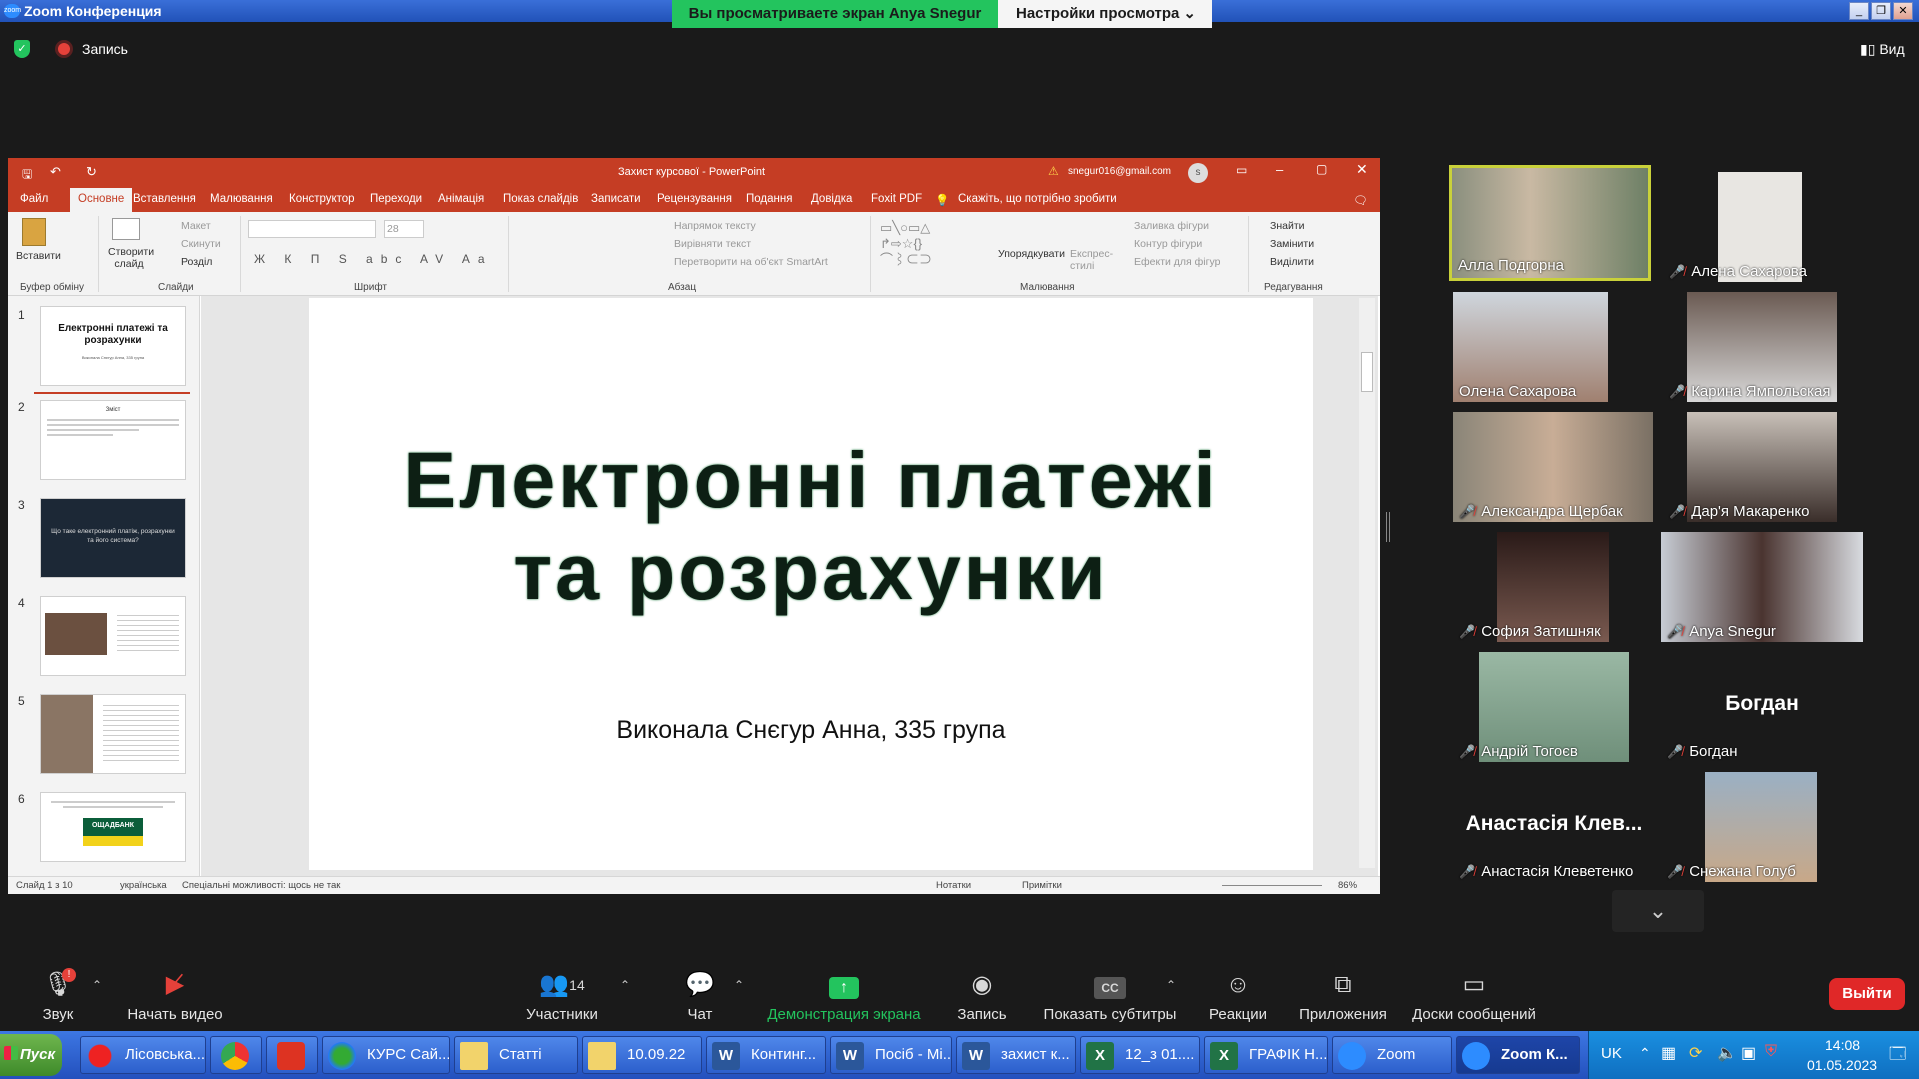 This screenshot has width=1919, height=1079. I want to click on taskbar-item: Статті, so click(516, 1055).